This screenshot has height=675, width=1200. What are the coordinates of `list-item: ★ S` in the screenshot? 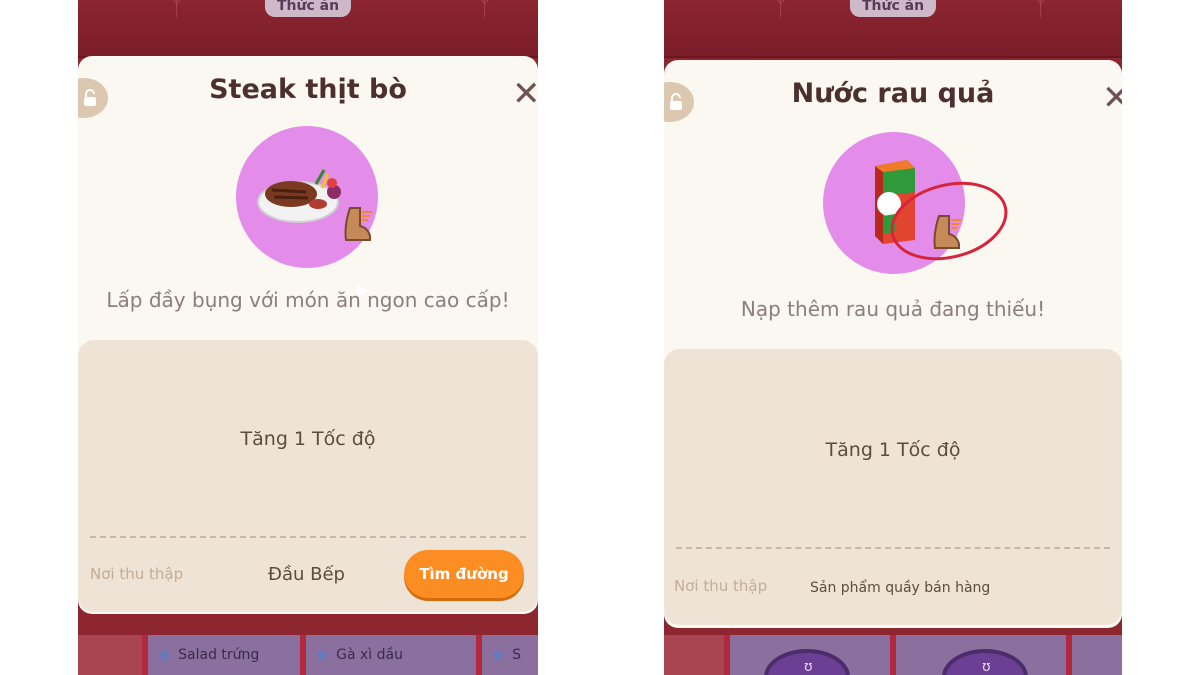 It's located at (507, 655).